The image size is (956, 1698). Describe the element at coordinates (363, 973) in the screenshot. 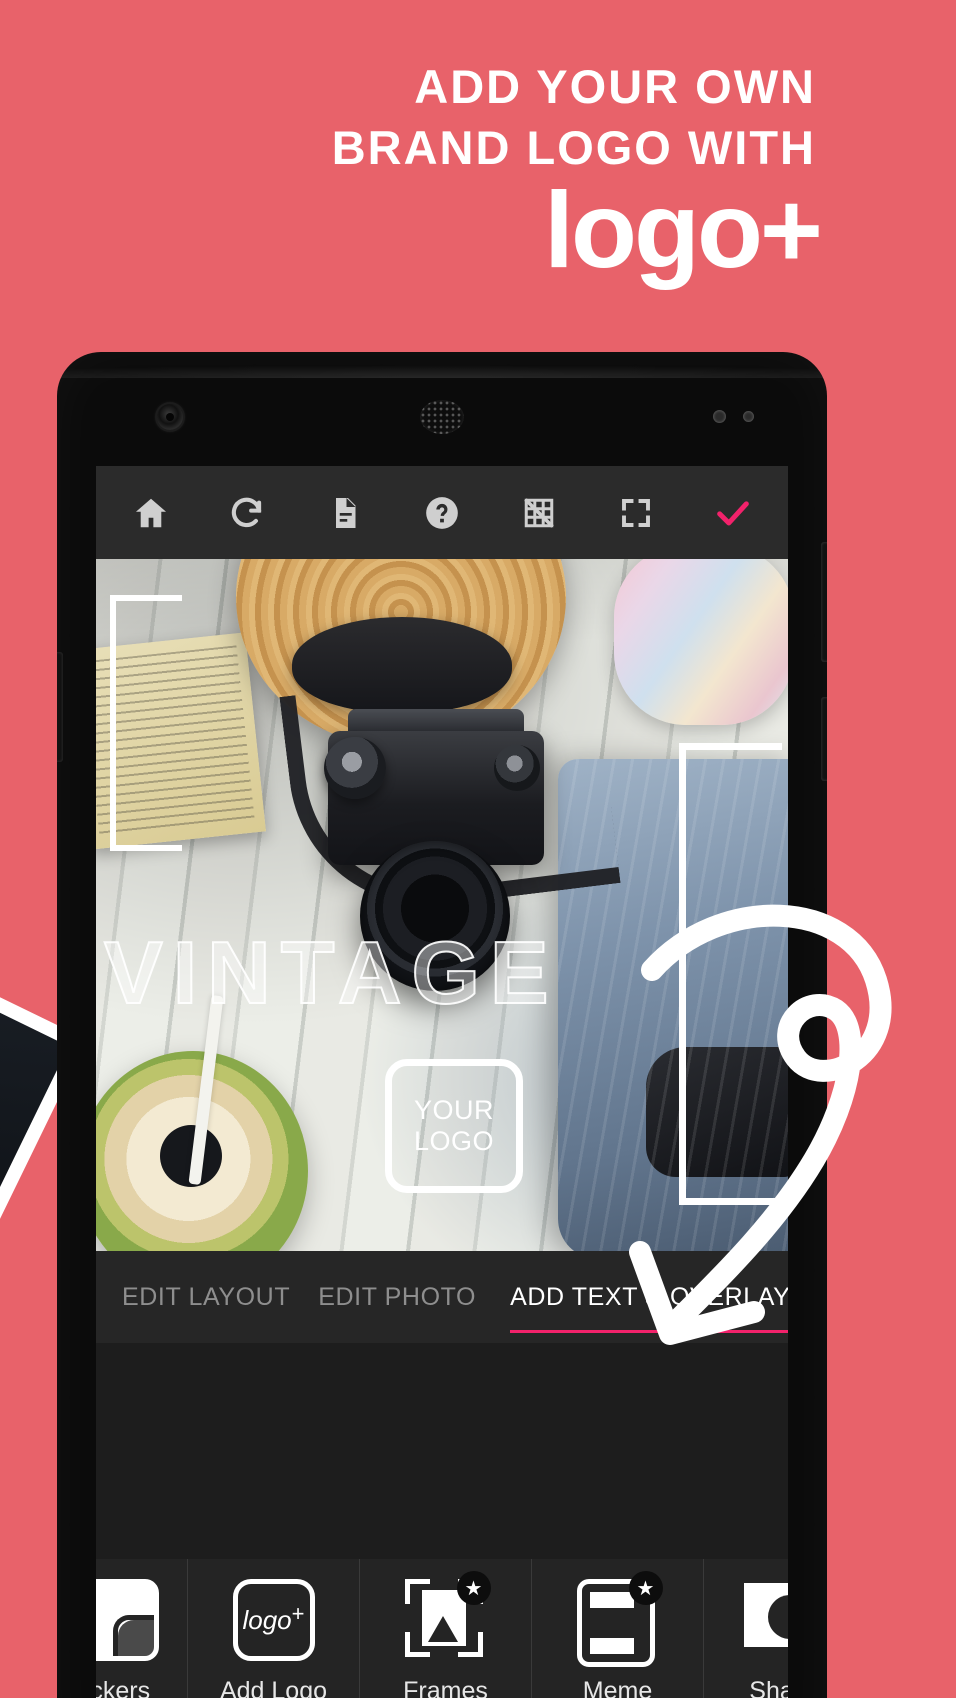

I see `text-overlay-vintage: VINTAGE` at that location.